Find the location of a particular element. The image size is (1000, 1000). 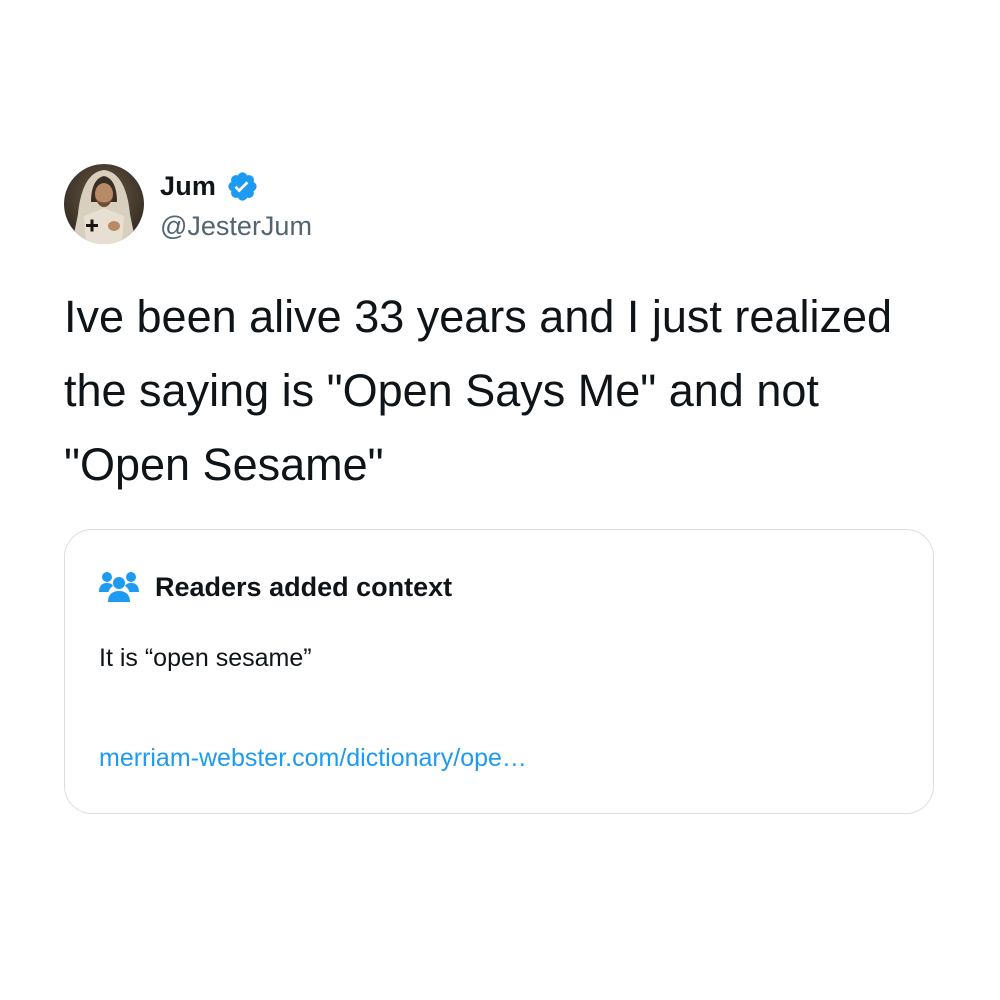

author-names: Jum @JesterJum is located at coordinates (236, 204).